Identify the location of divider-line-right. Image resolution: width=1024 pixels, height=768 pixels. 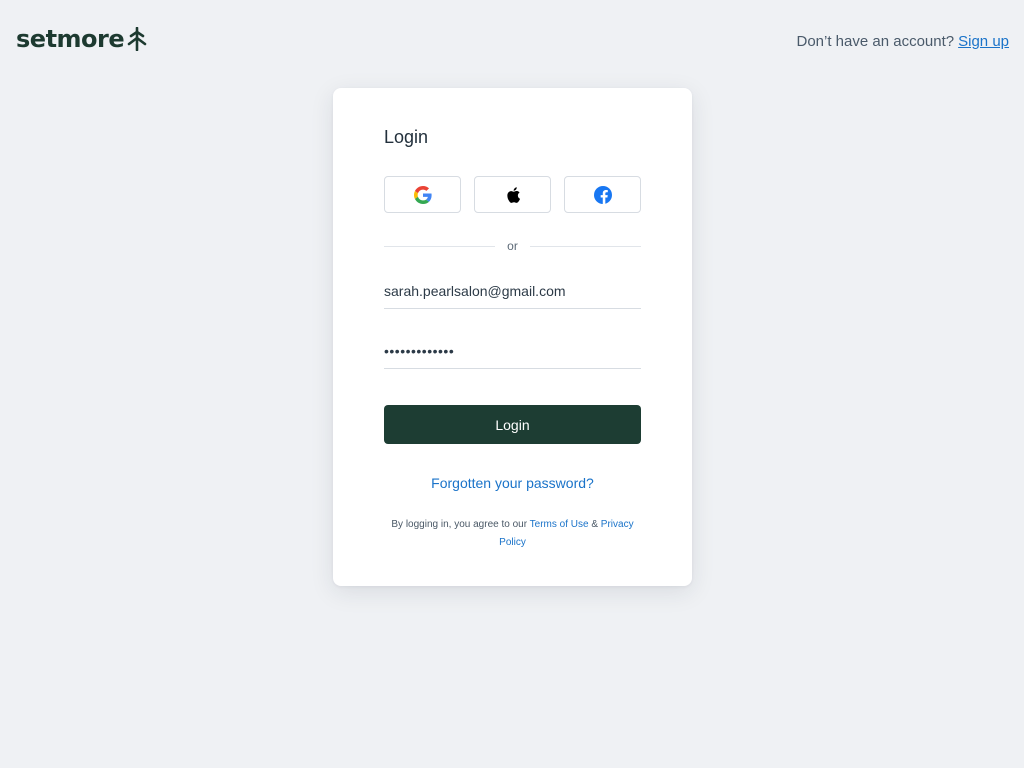
(585, 246).